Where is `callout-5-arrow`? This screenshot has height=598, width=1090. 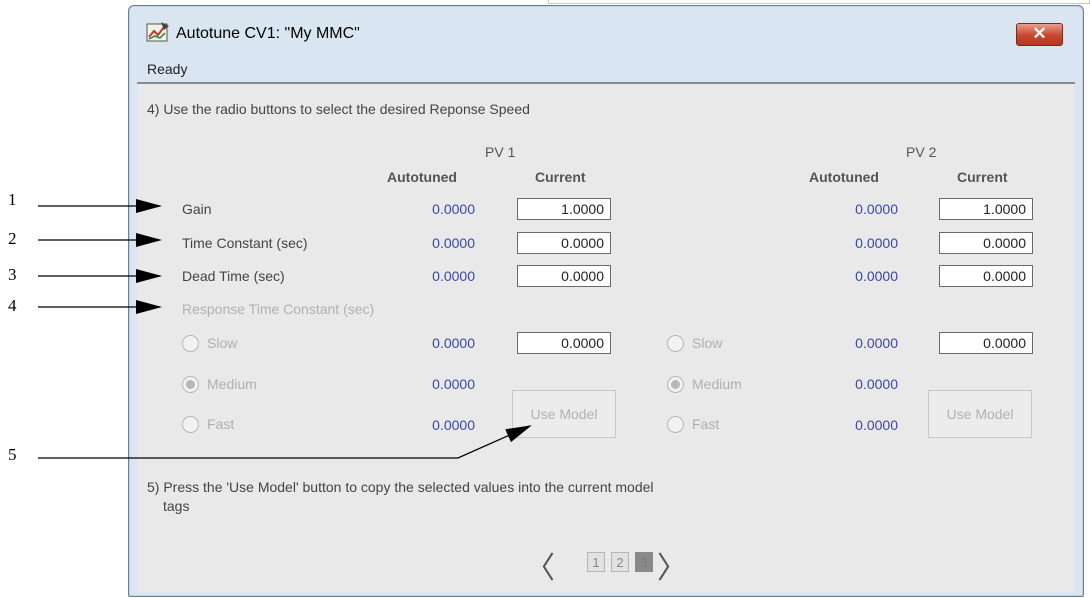 callout-5-arrow is located at coordinates (285, 442).